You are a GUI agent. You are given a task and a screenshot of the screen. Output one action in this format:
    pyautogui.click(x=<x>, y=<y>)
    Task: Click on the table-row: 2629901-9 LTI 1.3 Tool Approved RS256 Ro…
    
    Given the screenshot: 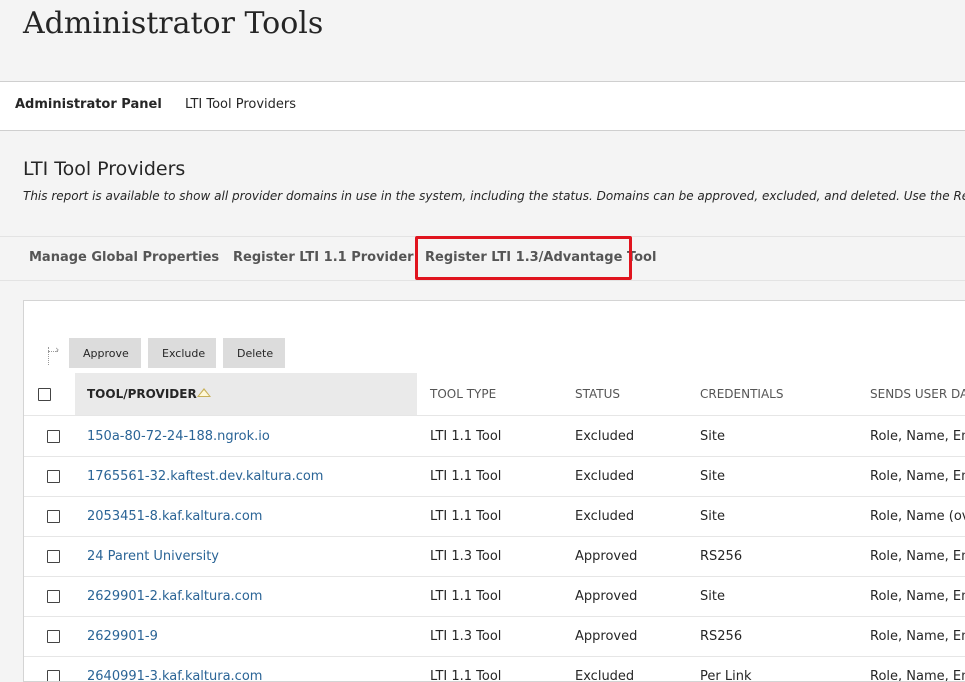 What is the action you would take?
    pyautogui.click(x=494, y=636)
    